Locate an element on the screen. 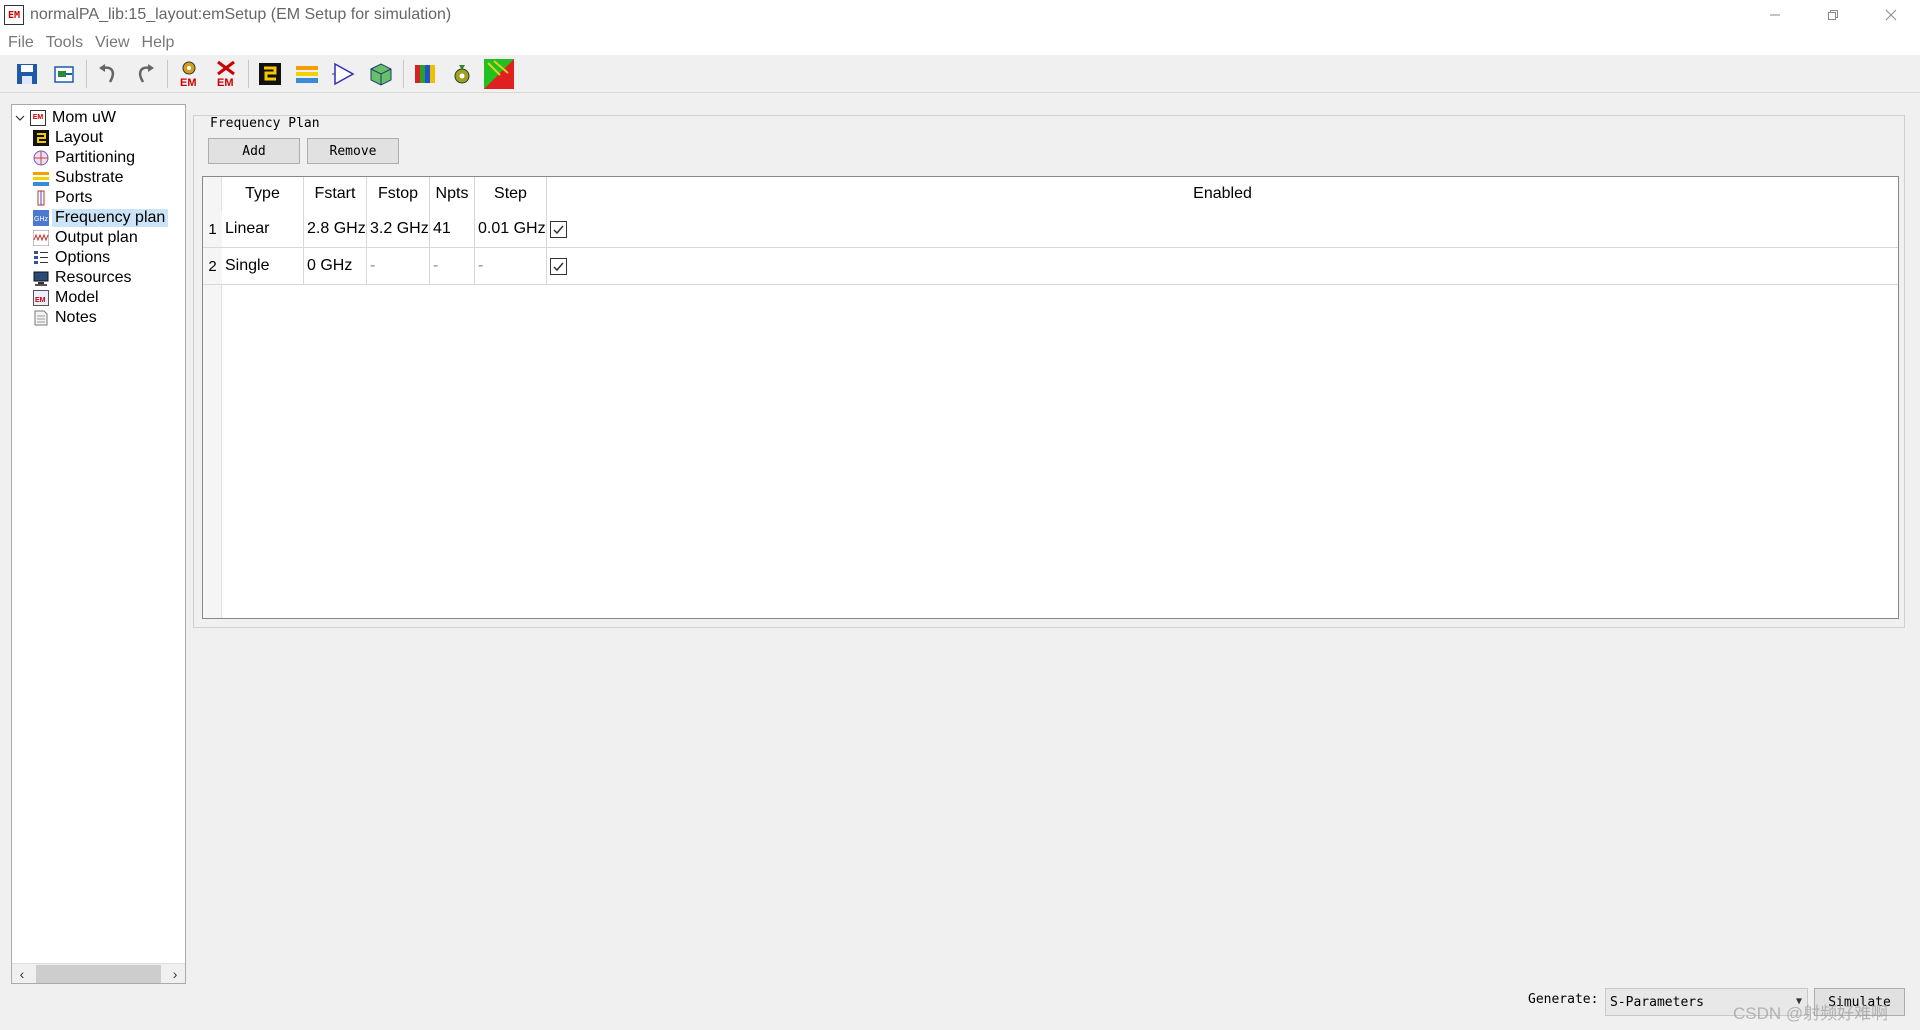 The width and height of the screenshot is (1920, 1030). undo-button is located at coordinates (108, 74).